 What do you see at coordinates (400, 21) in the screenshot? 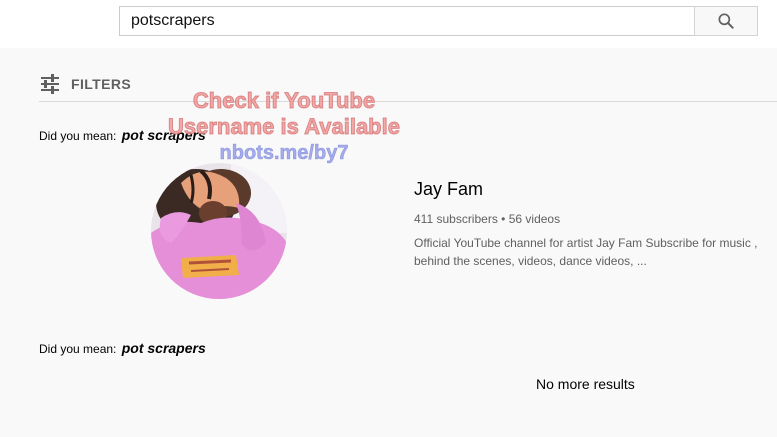
I see `search-input` at bounding box center [400, 21].